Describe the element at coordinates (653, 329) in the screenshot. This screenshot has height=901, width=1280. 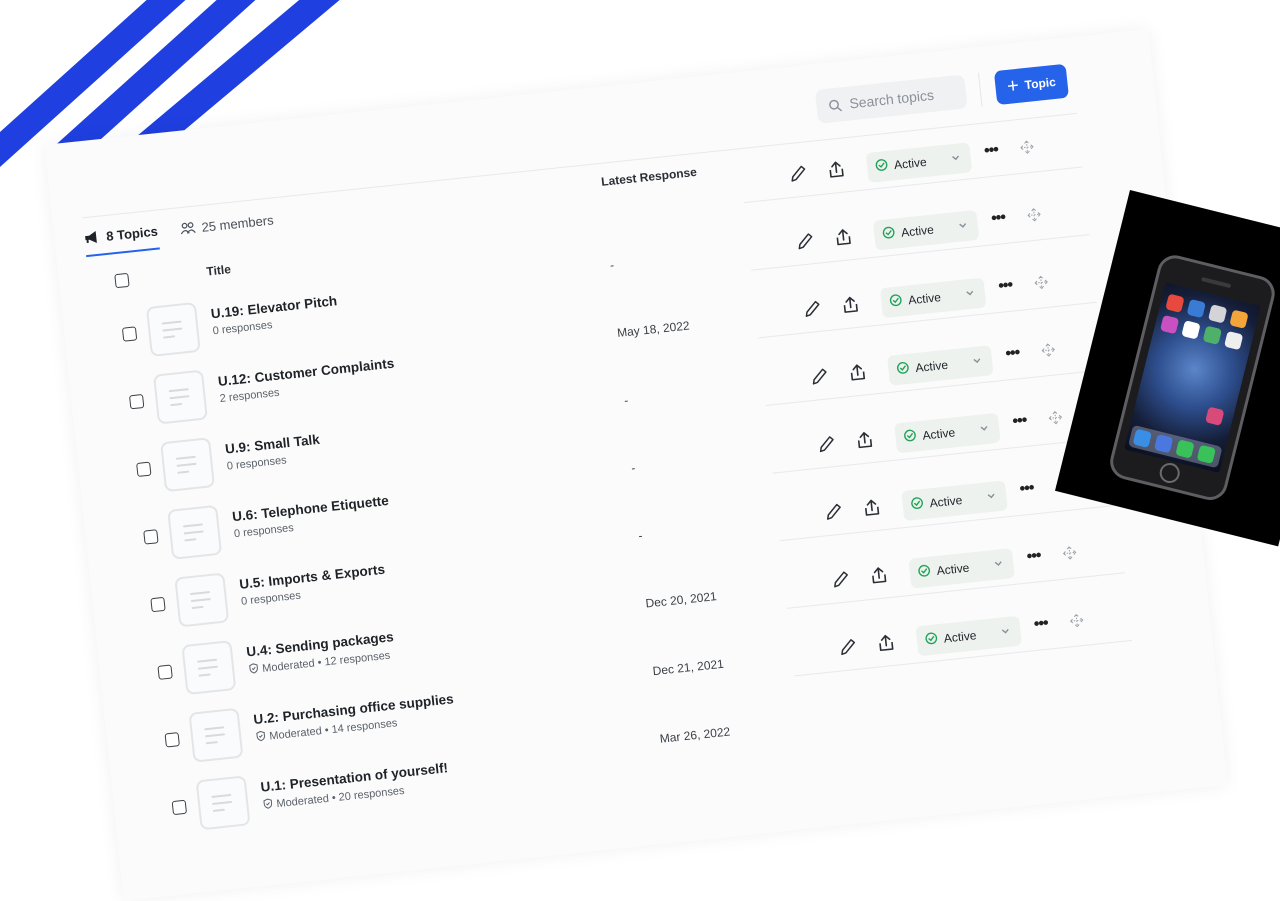
I see `latest-response-date: May 18, 2022` at that location.